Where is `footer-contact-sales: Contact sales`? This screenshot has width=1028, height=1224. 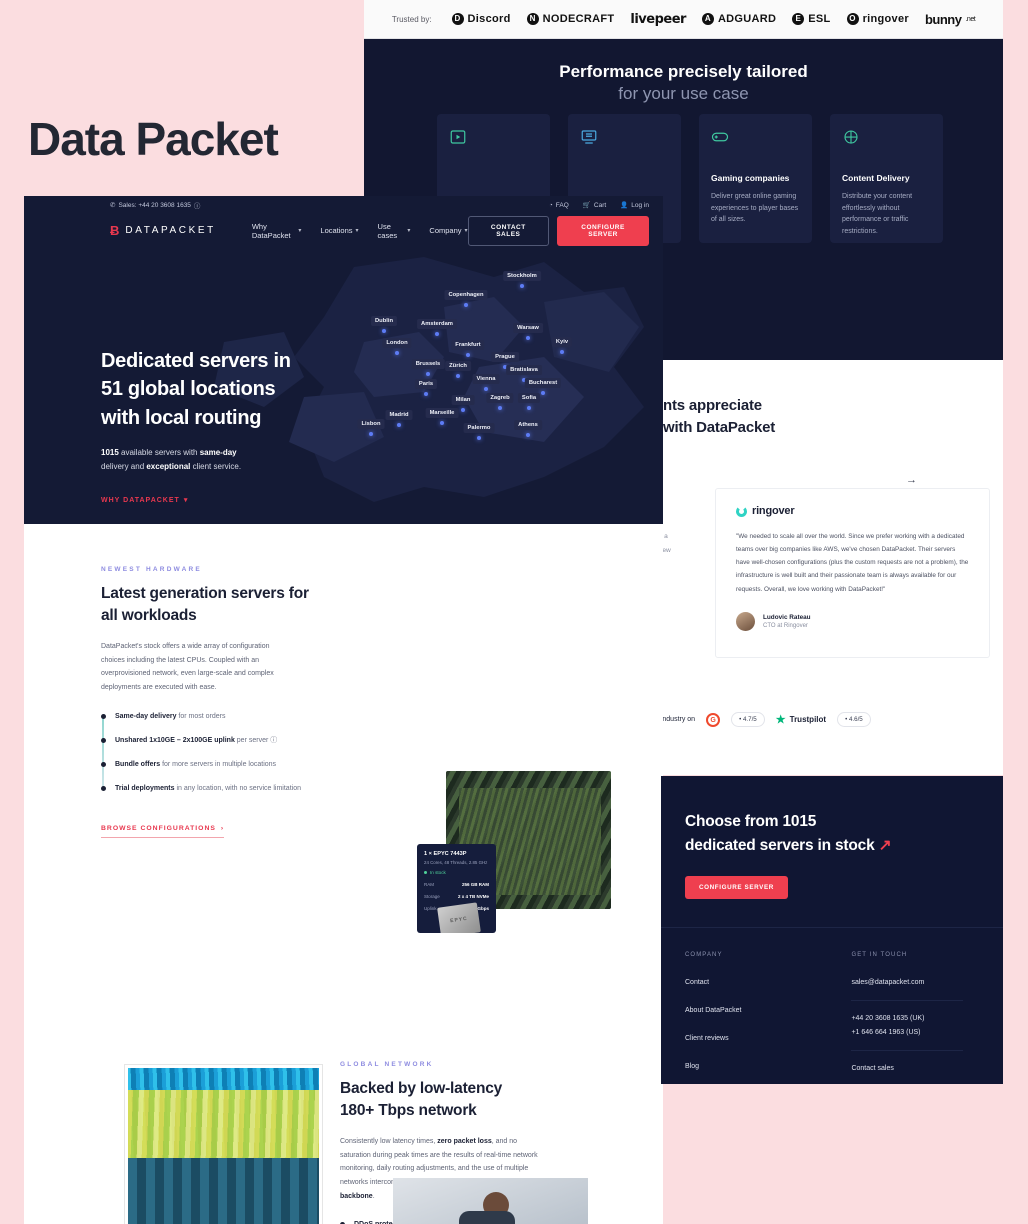
footer-contact-sales: Contact sales is located at coordinates (907, 1068).